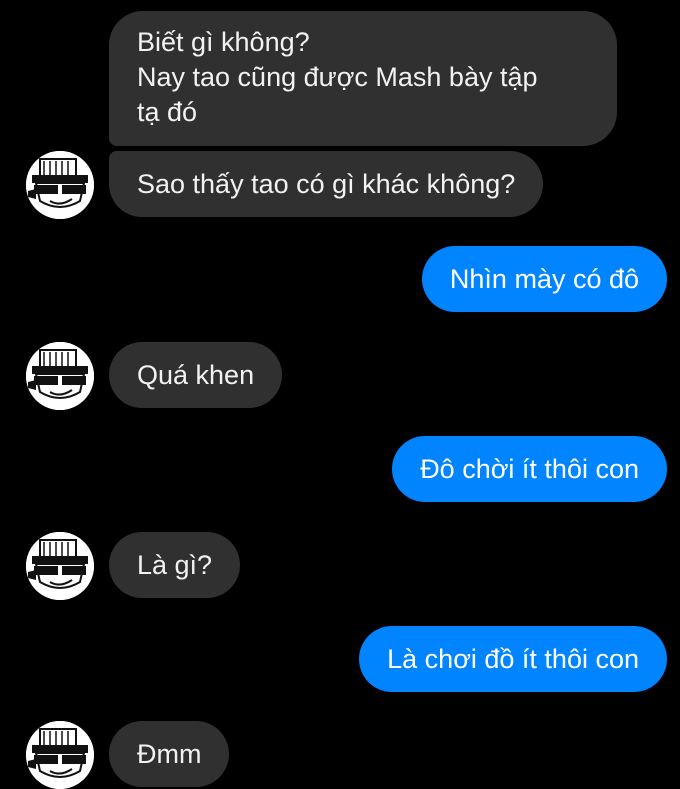 This screenshot has width=680, height=789. I want to click on message-text: Là chơi đồ ít thôi con, so click(513, 659).